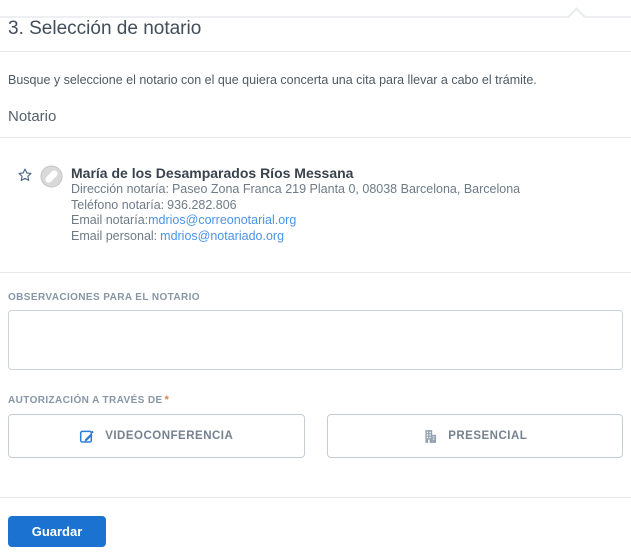 This screenshot has width=631, height=554. What do you see at coordinates (212, 173) in the screenshot?
I see `notary-name: María de los Desamparados Ríos Messana` at bounding box center [212, 173].